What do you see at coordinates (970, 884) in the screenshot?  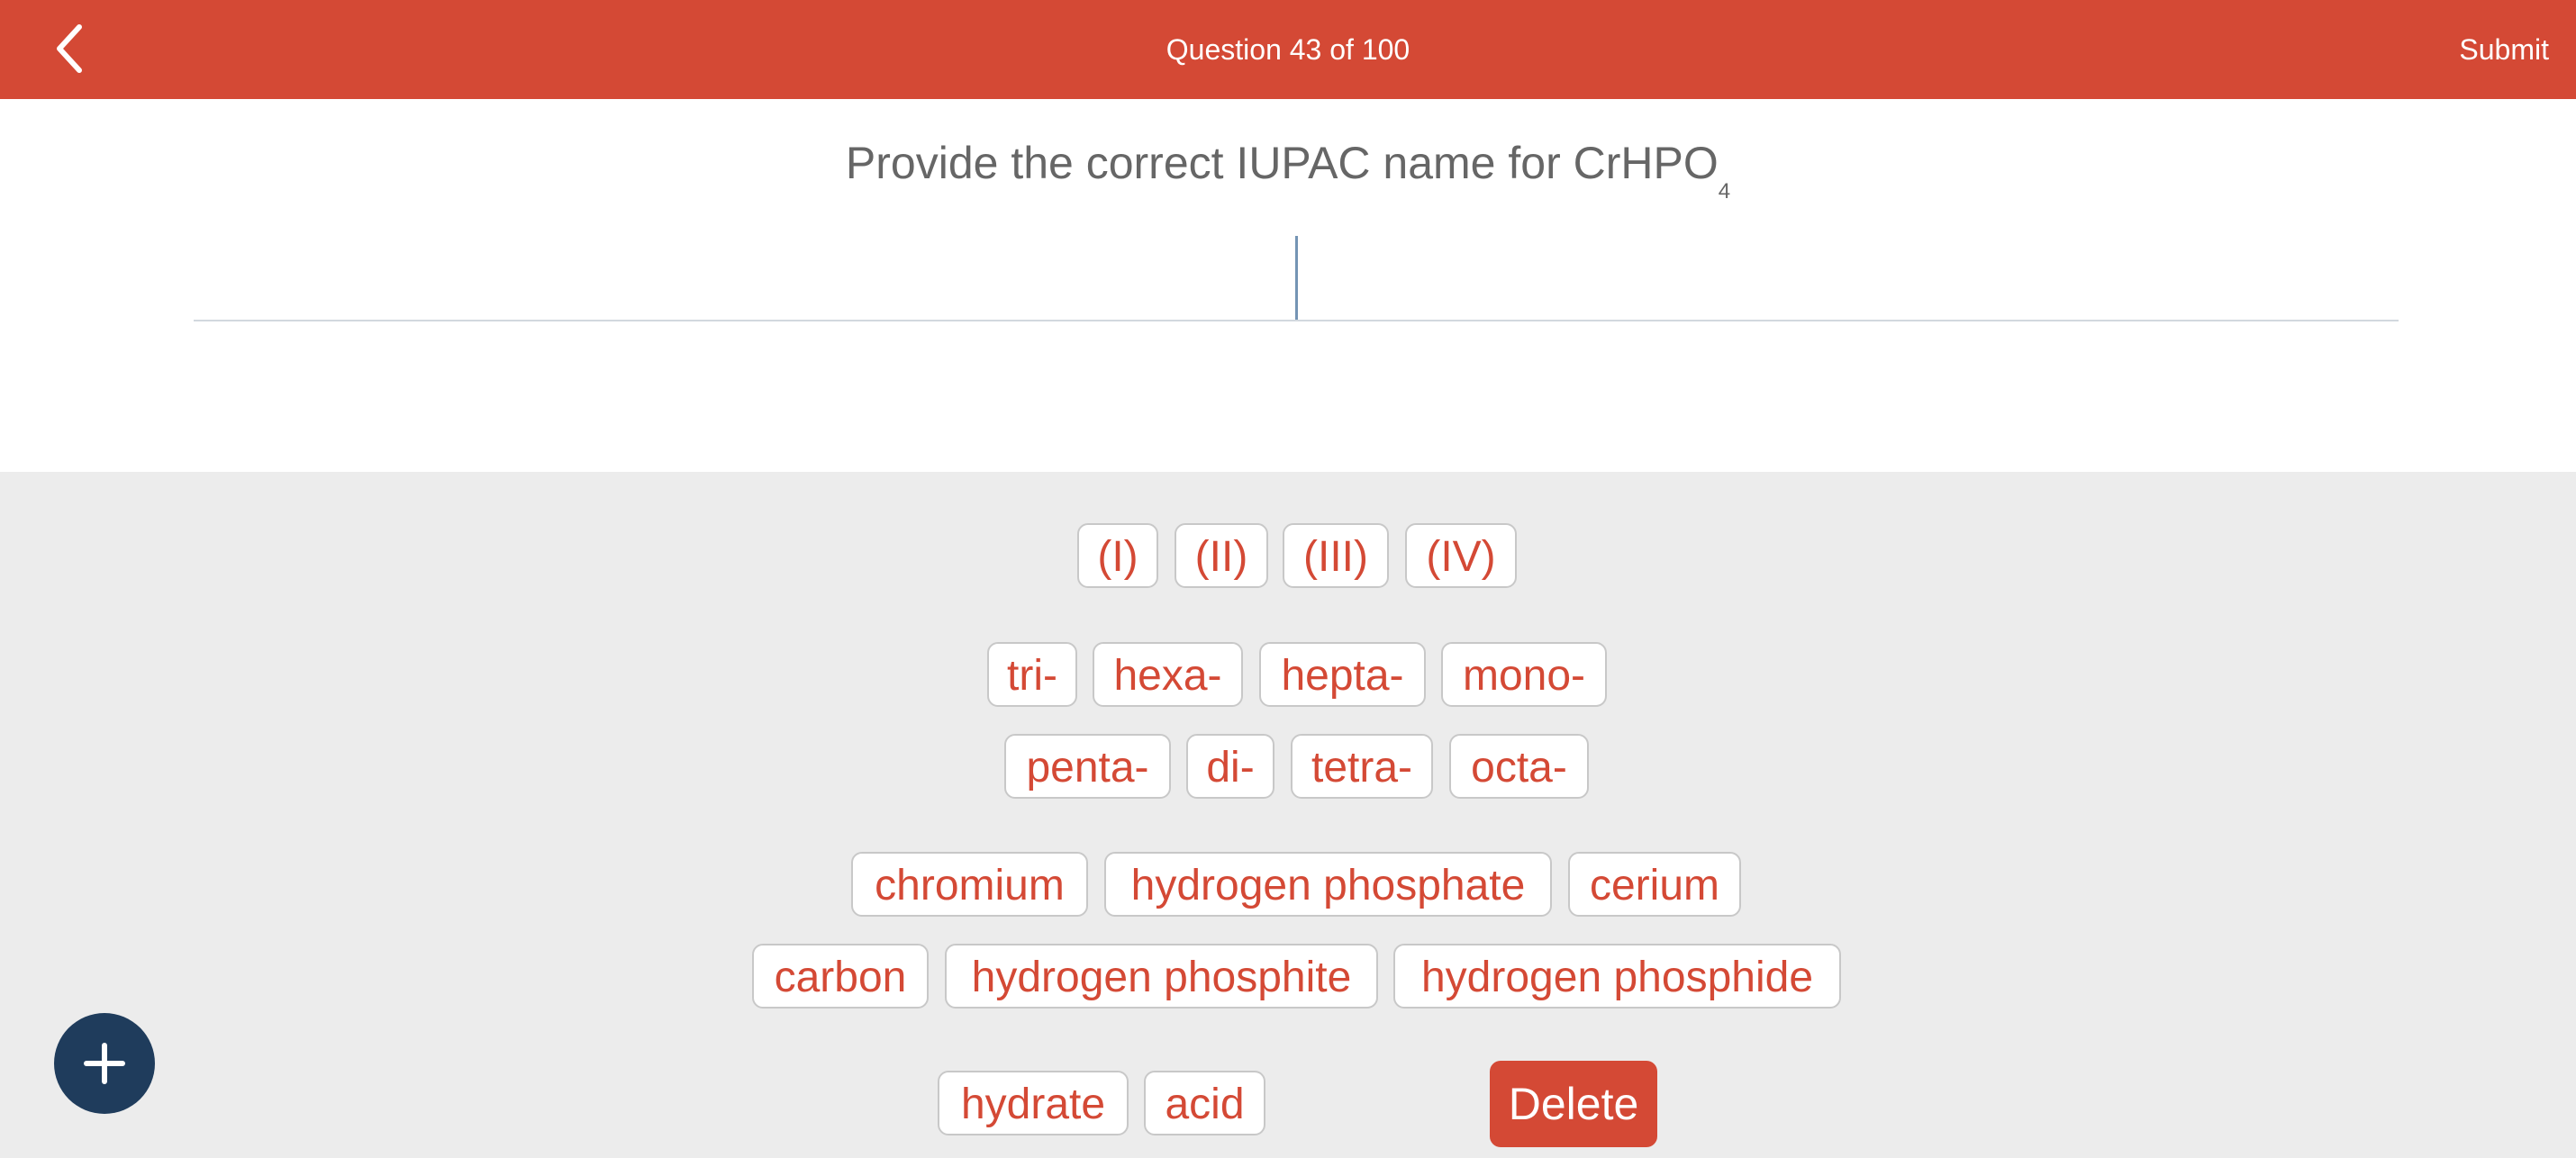 I see `token-chromium: chromium` at bounding box center [970, 884].